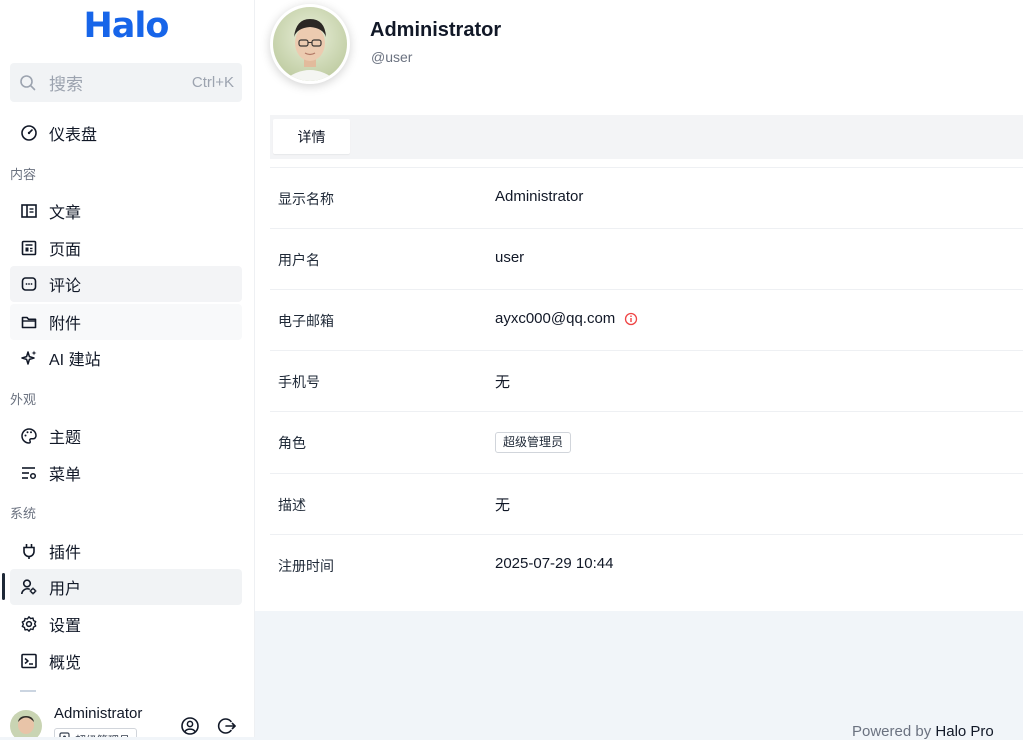 The width and height of the screenshot is (1023, 740). Describe the element at coordinates (23, 399) in the screenshot. I see `group-title-appearance: 外观` at that location.